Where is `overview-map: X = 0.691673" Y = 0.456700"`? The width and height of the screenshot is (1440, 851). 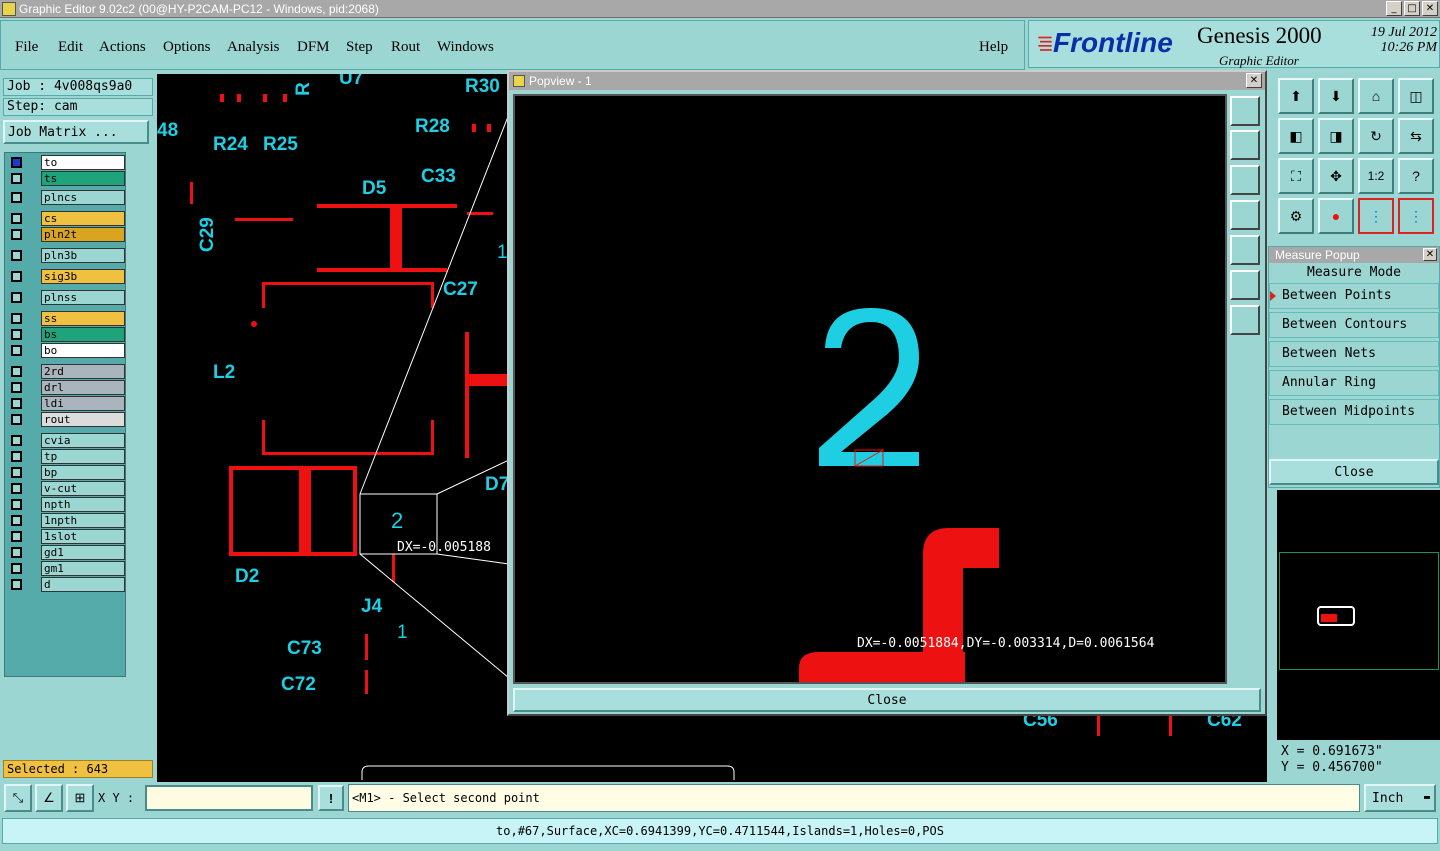
overview-map: X = 0.691673" Y = 0.456700" is located at coordinates (1358, 635).